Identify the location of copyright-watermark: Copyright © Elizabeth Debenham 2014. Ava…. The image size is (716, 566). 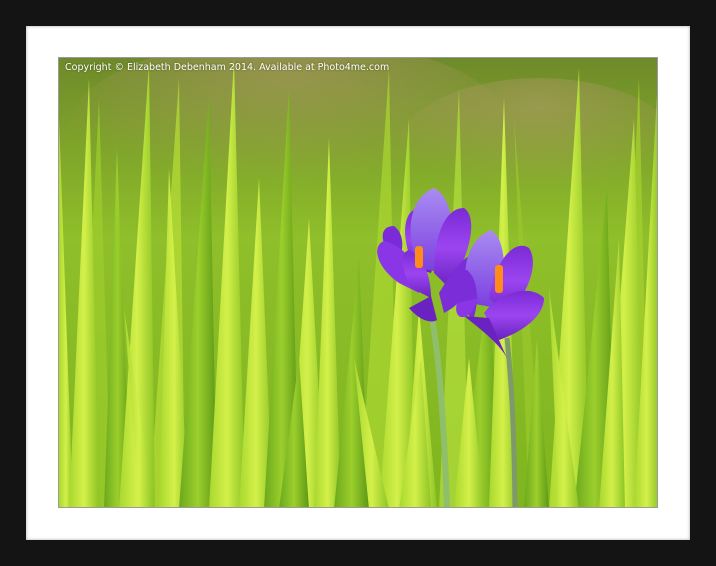
(227, 67).